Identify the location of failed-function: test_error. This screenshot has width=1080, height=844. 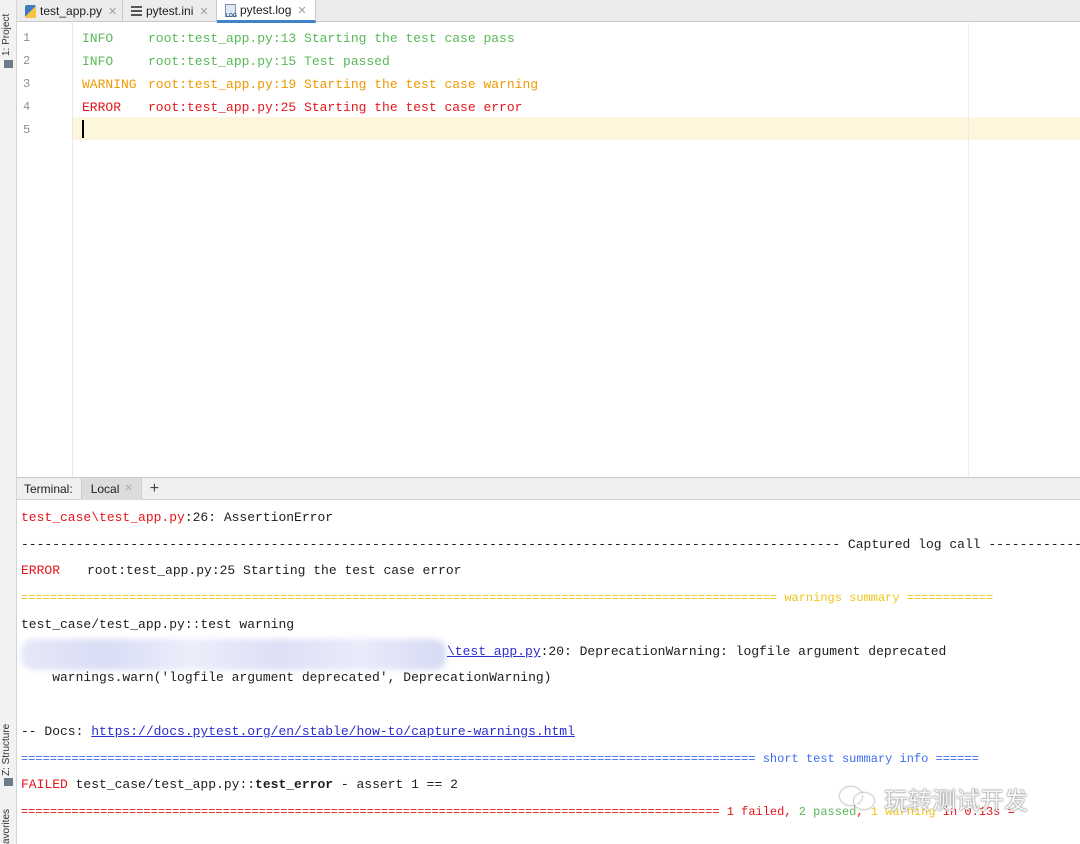
(294, 784).